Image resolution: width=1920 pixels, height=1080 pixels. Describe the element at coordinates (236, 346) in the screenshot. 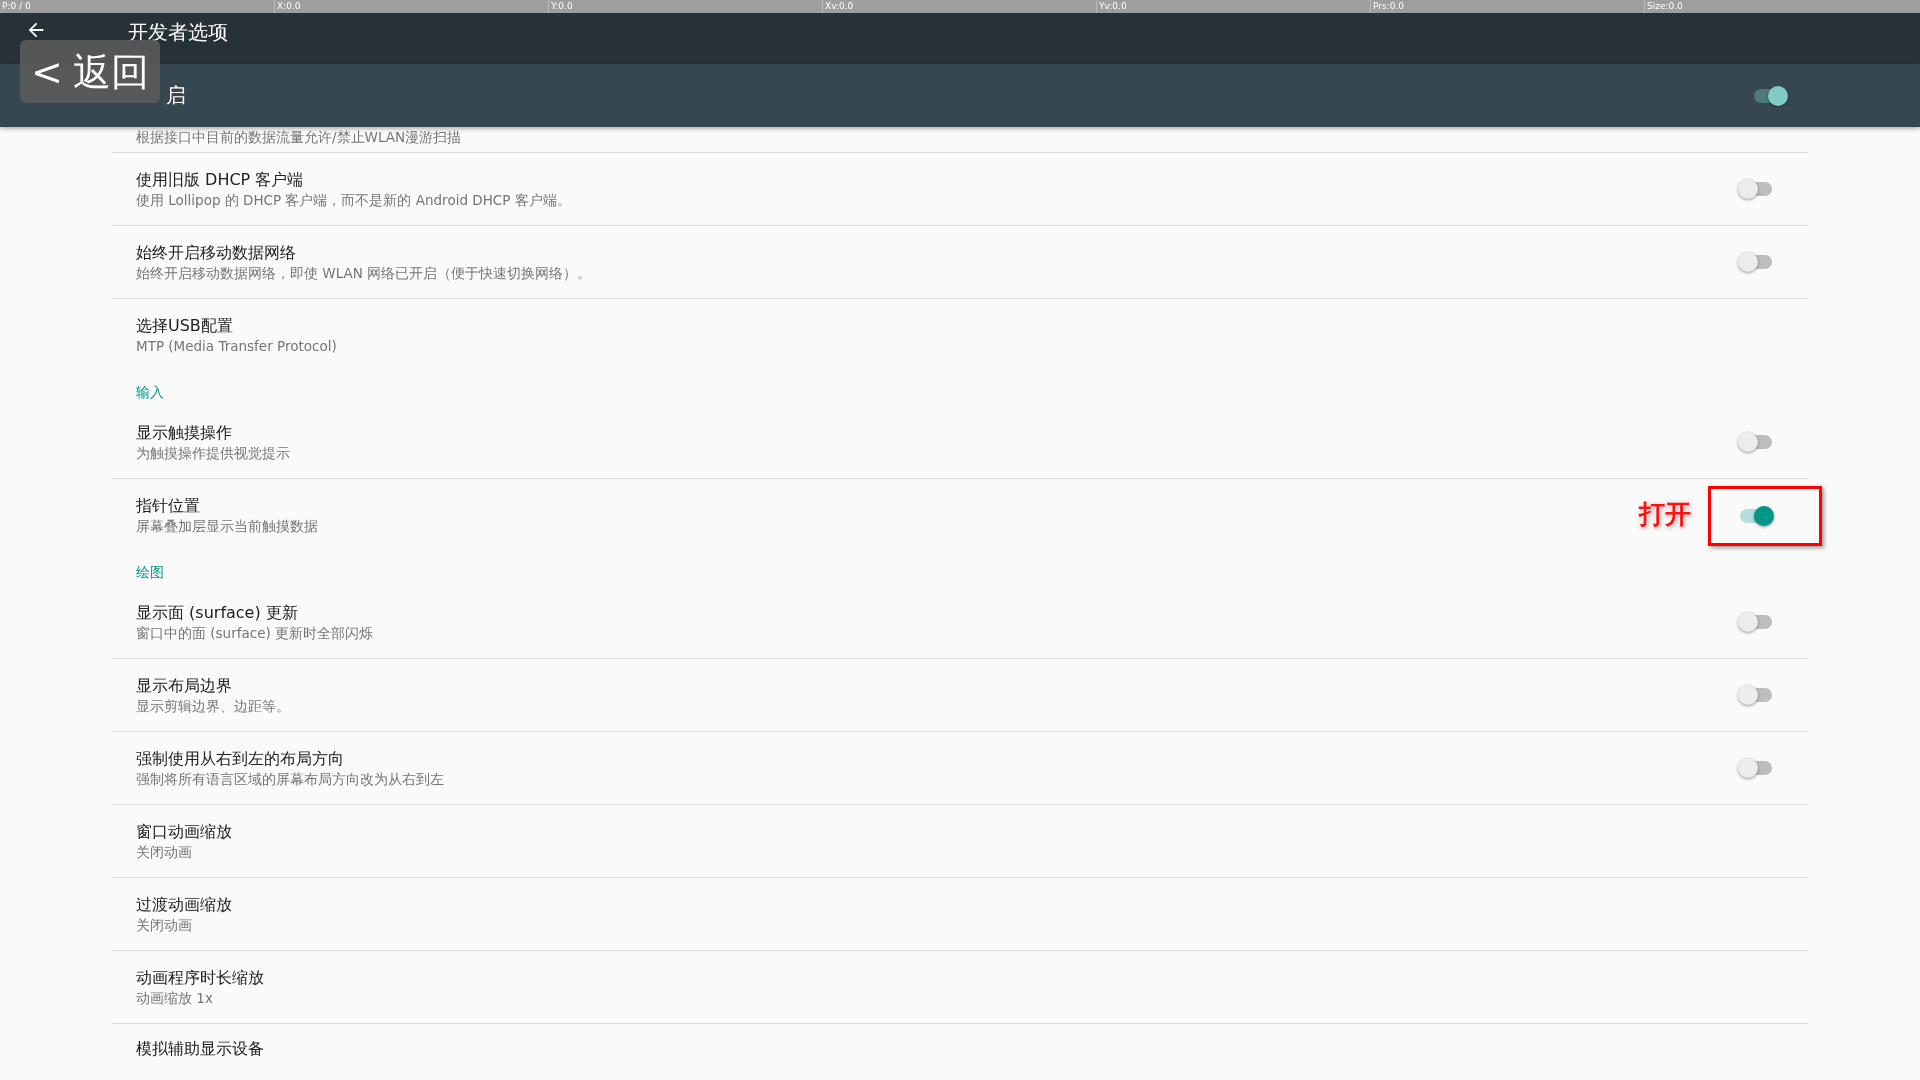

I see `setting-description: MTP (Media Transfer Protocol)` at that location.